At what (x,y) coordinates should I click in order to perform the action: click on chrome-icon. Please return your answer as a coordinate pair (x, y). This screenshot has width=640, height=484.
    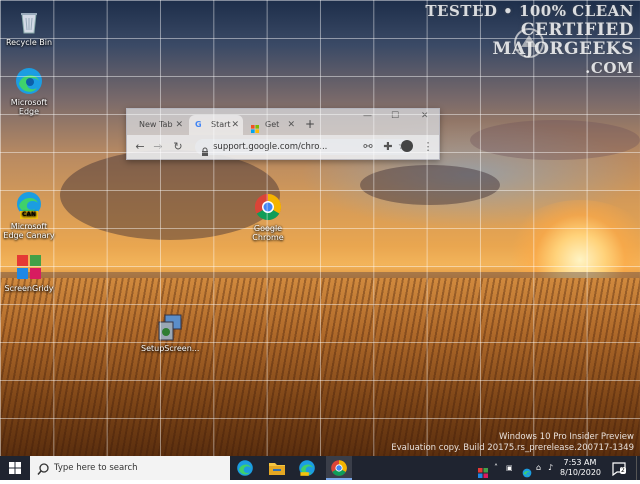
    Looking at the image, I should click on (268, 207).